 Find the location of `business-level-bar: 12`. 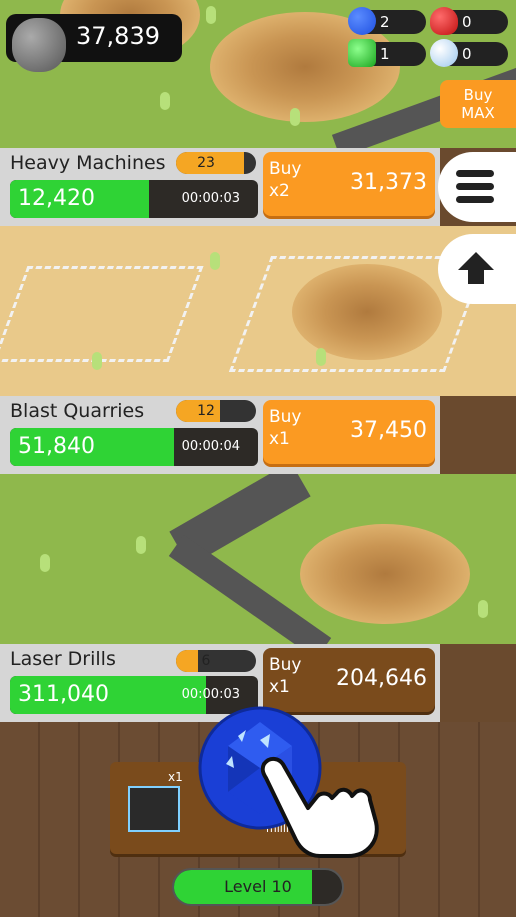

business-level-bar: 12 is located at coordinates (216, 411).